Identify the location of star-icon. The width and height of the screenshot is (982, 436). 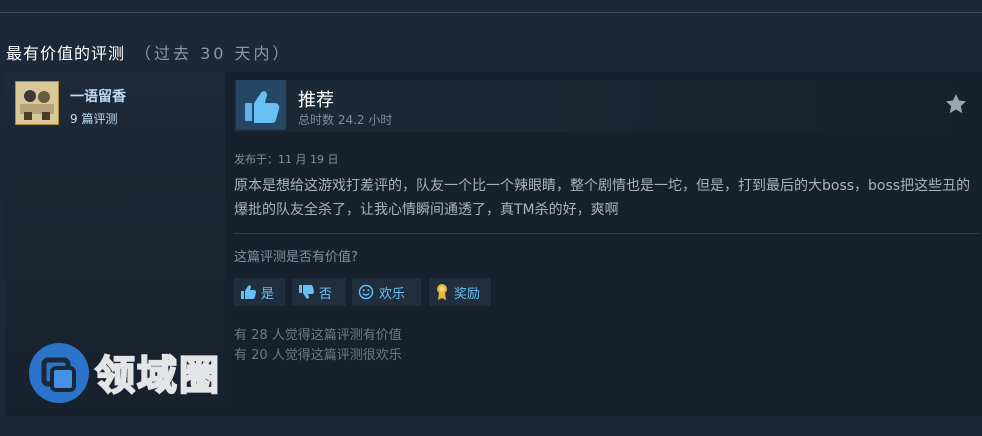
(956, 104).